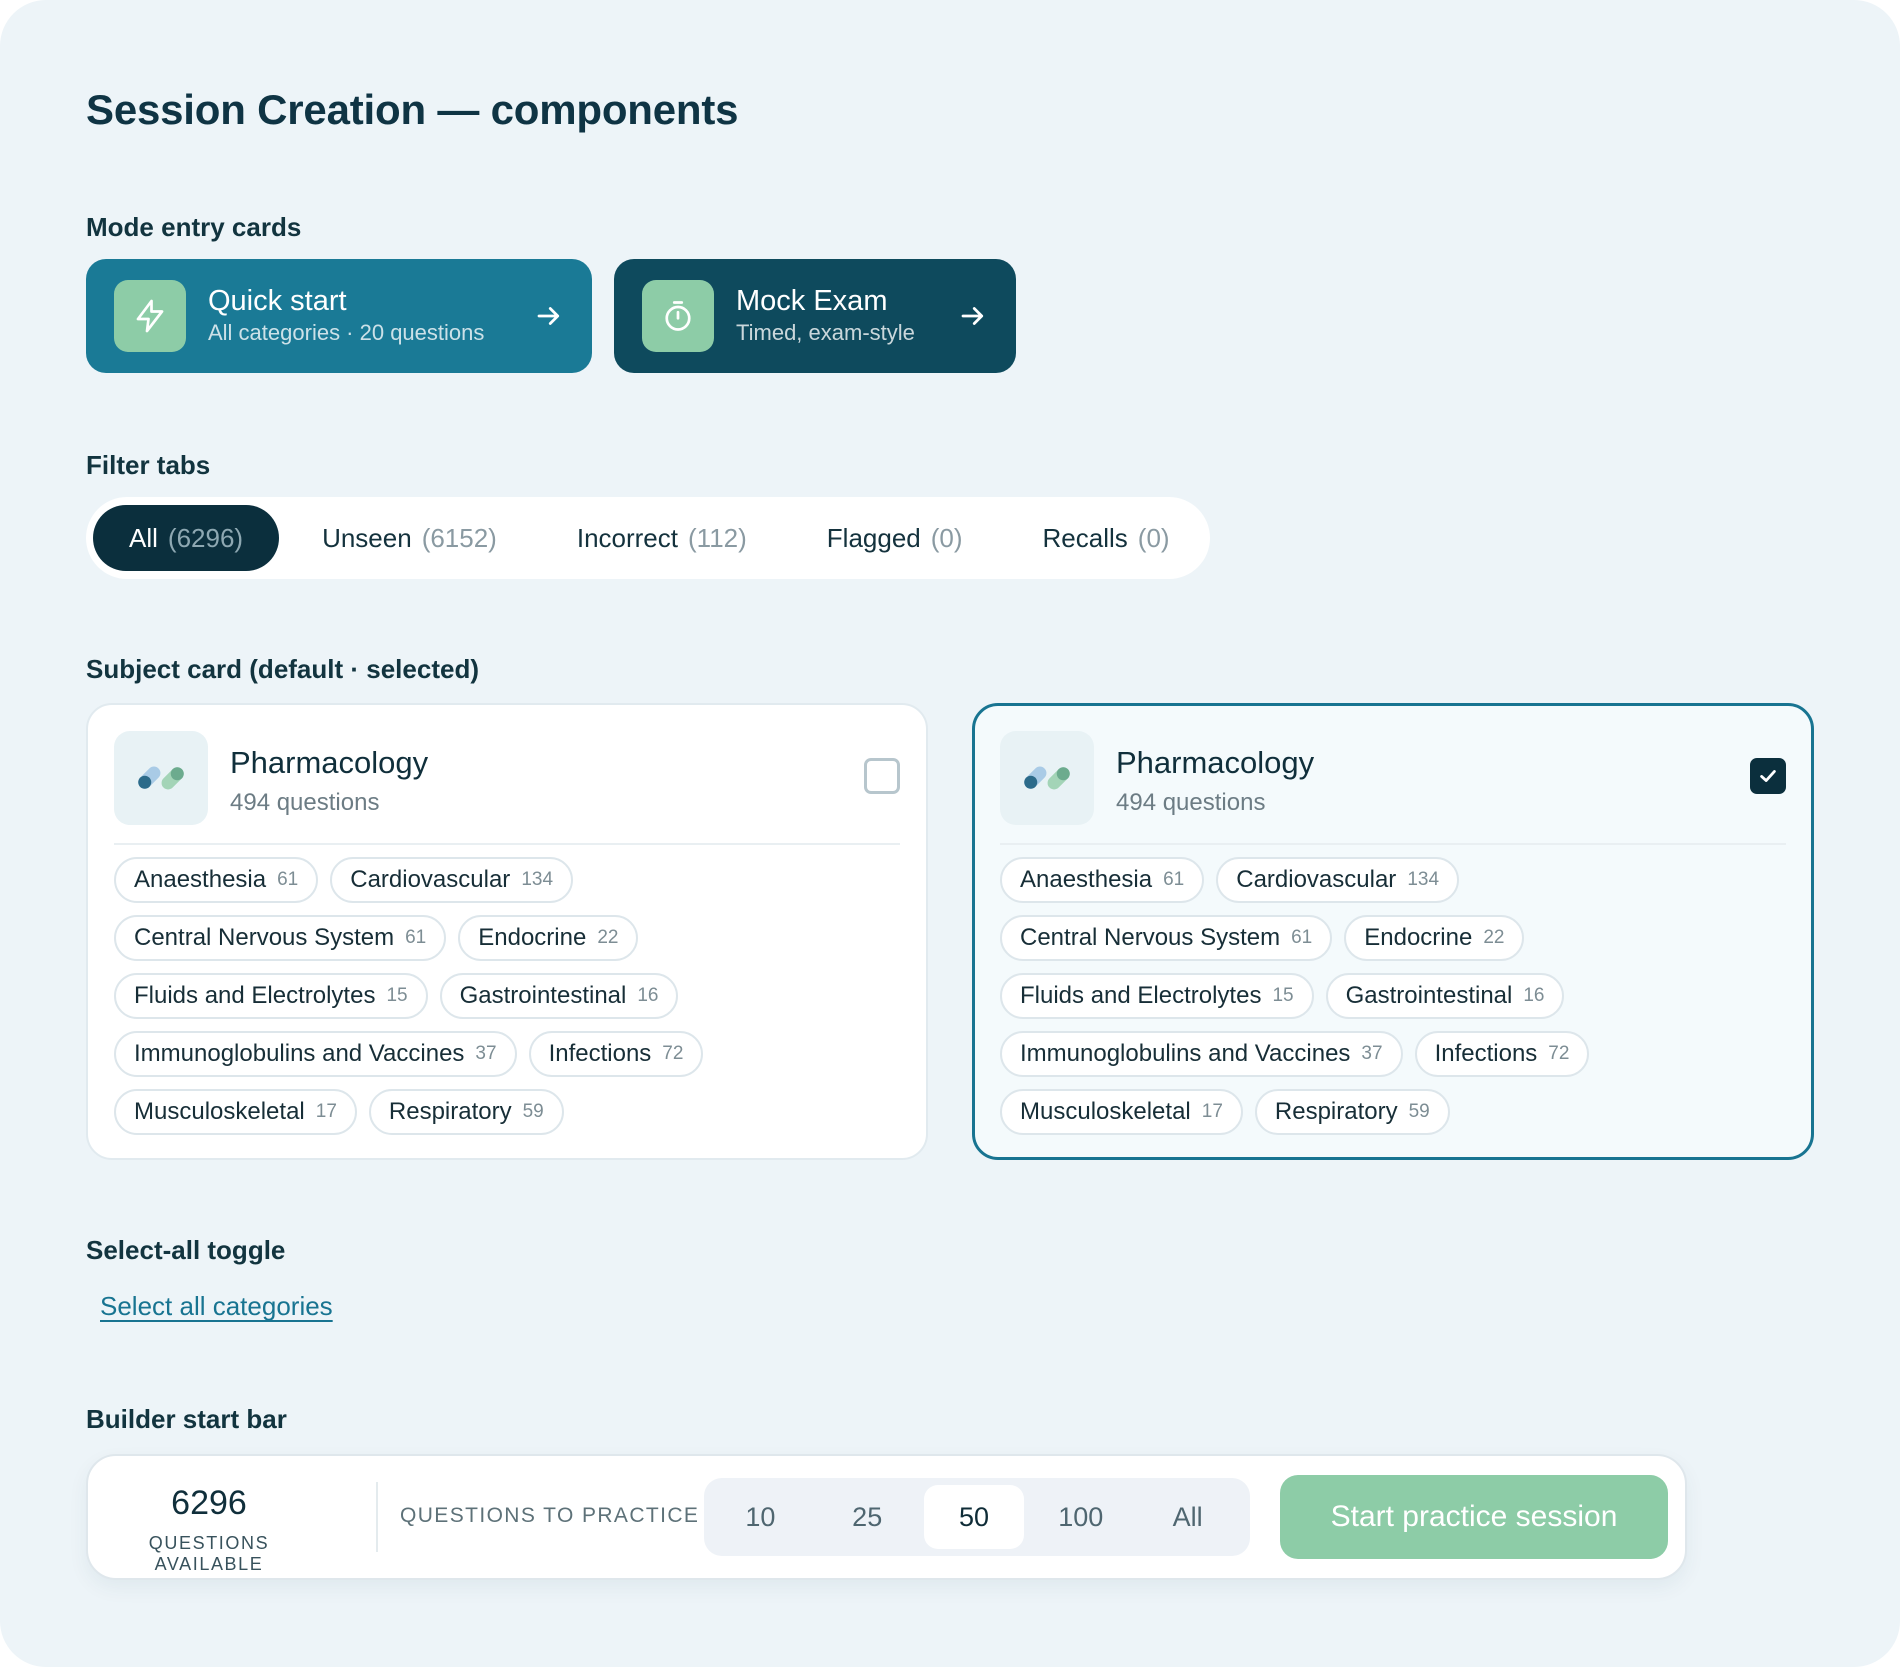 Image resolution: width=1900 pixels, height=1667 pixels. I want to click on section-label-filters: Filter tabs, so click(148, 465).